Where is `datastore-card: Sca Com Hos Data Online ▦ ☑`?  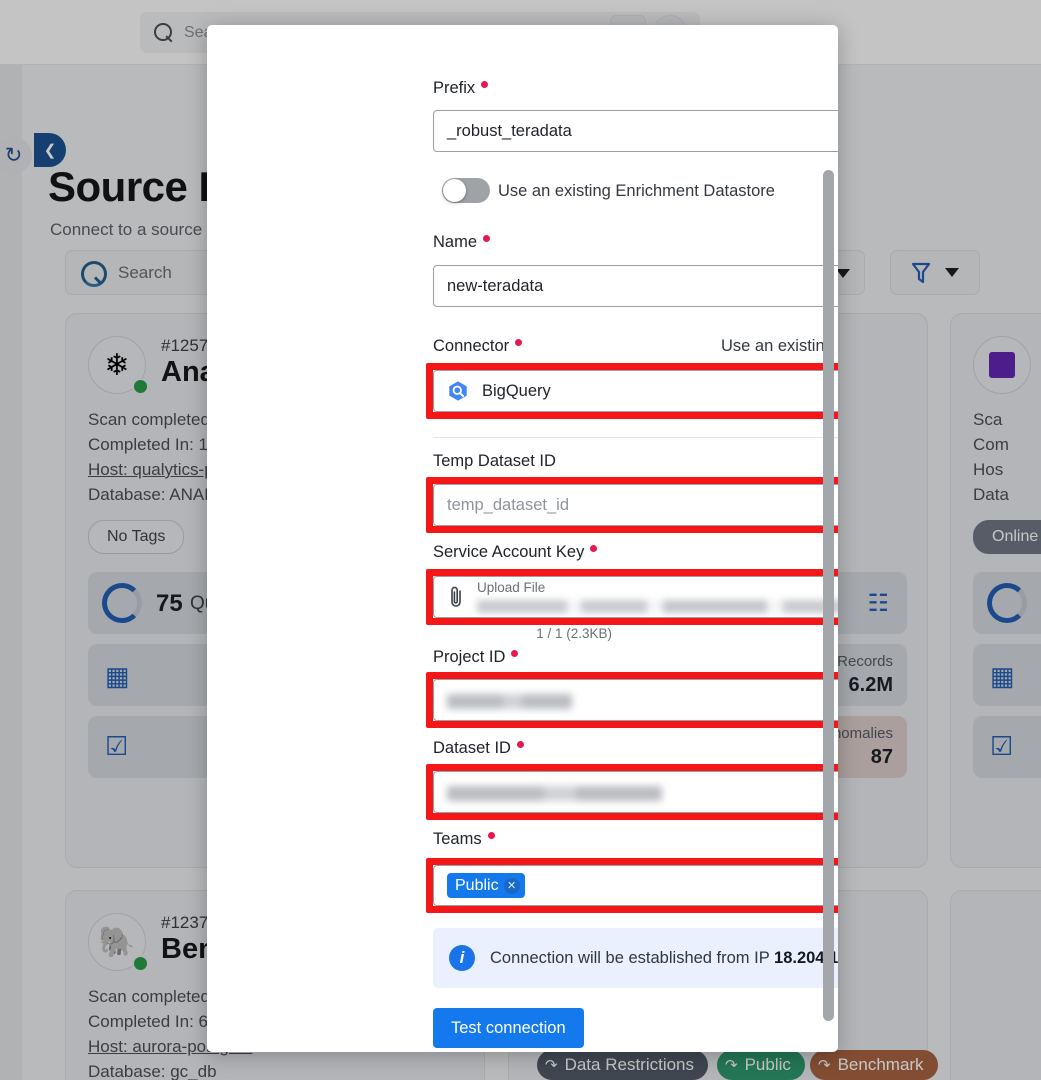
datastore-card: Sca Com Hos Data Online ▦ ☑ is located at coordinates (995, 590).